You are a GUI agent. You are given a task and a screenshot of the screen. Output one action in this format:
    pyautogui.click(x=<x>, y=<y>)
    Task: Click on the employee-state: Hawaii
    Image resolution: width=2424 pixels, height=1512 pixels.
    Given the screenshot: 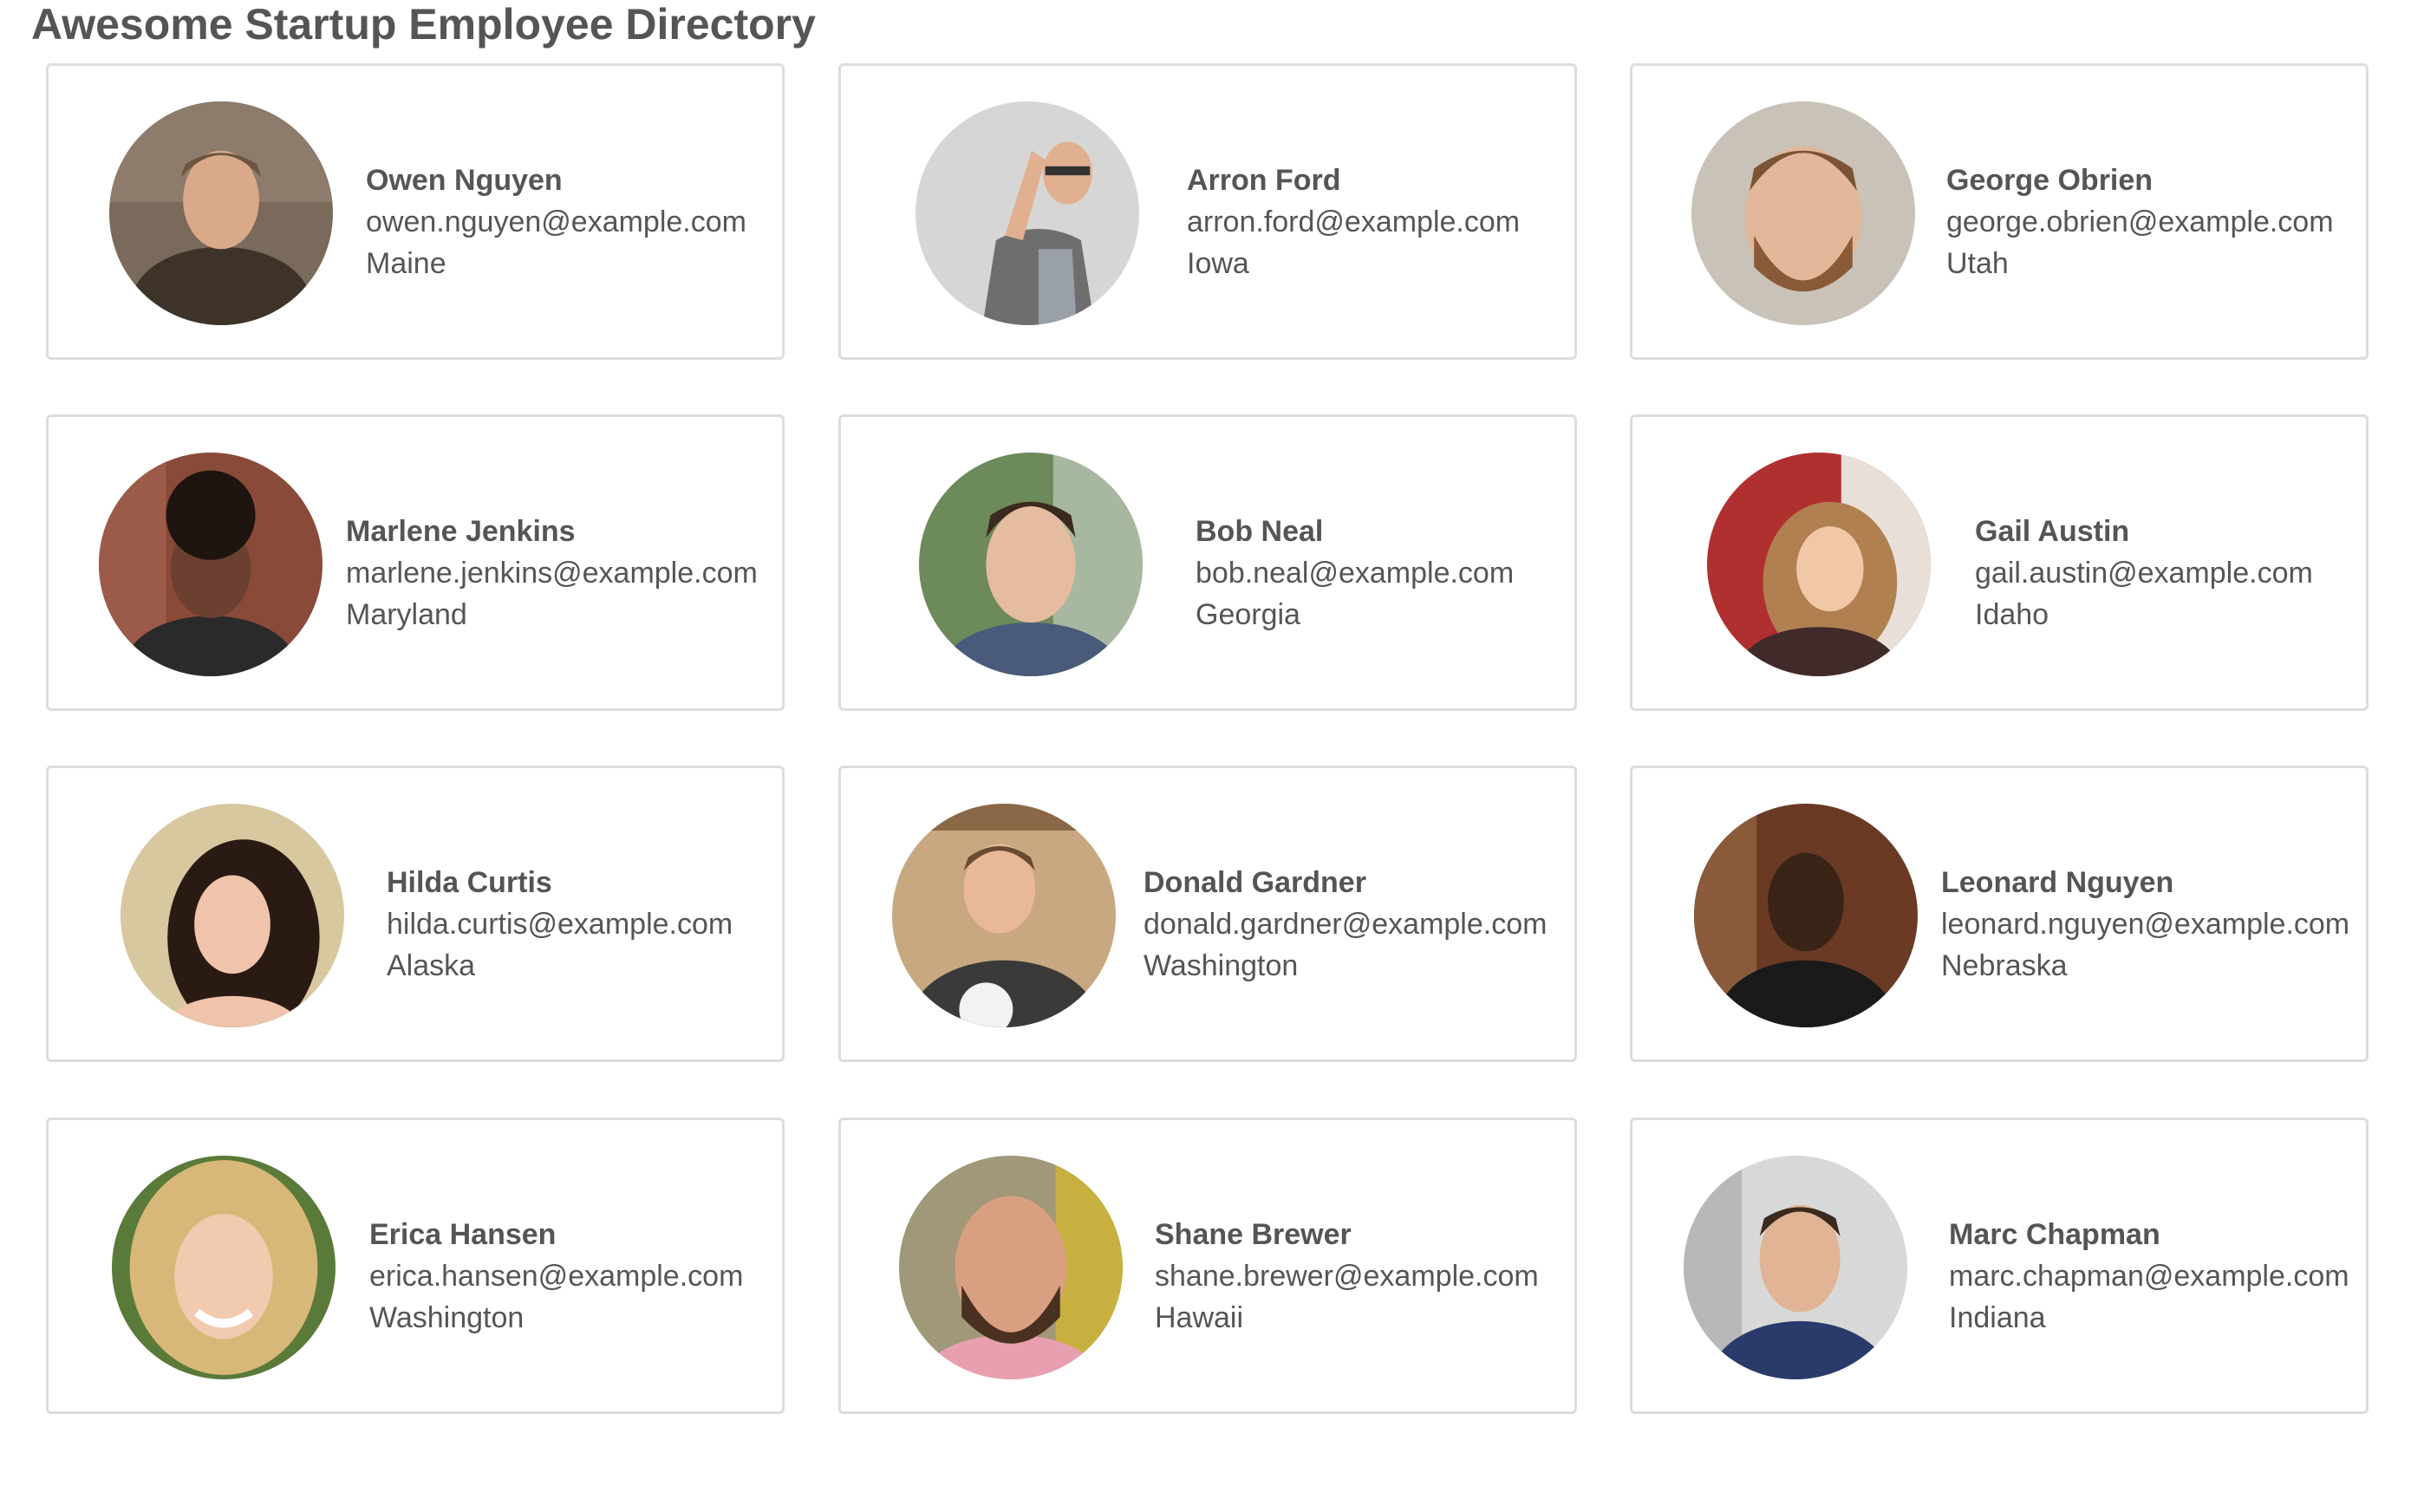 What is the action you would take?
    pyautogui.click(x=1199, y=1317)
    